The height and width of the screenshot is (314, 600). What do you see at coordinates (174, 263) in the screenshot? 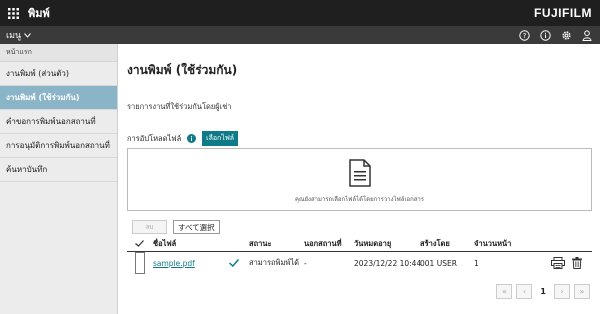
I see `row-filename-link: sample.pdf` at bounding box center [174, 263].